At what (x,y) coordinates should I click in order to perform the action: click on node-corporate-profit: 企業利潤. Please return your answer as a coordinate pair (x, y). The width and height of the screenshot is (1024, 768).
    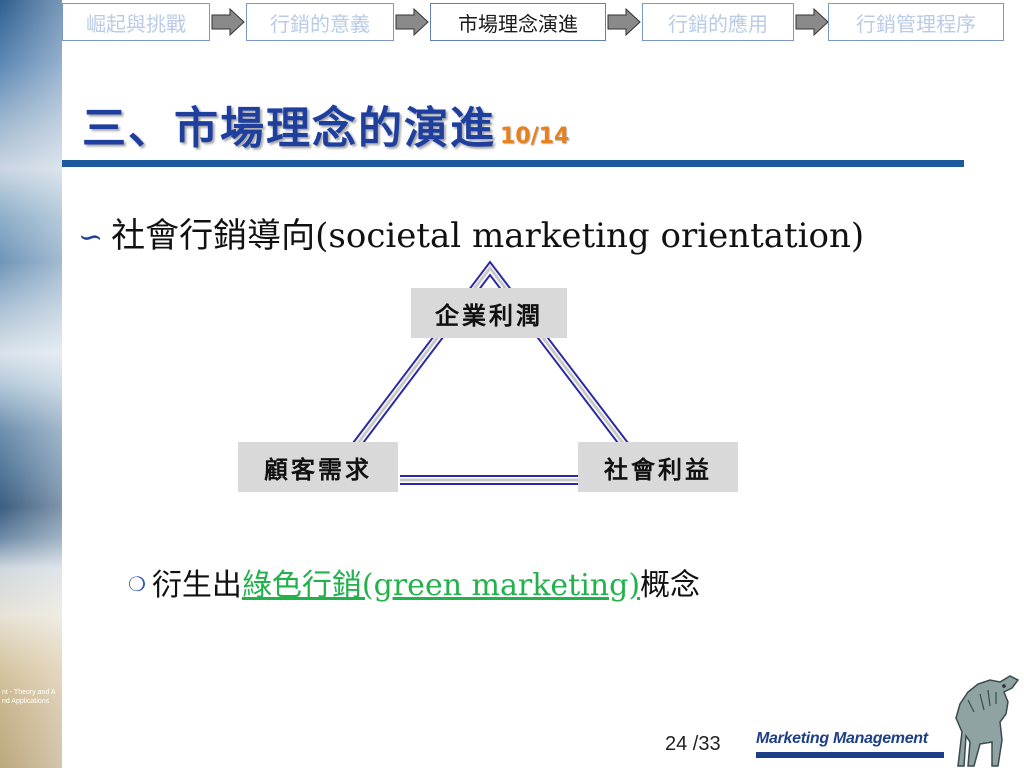
    Looking at the image, I should click on (489, 313).